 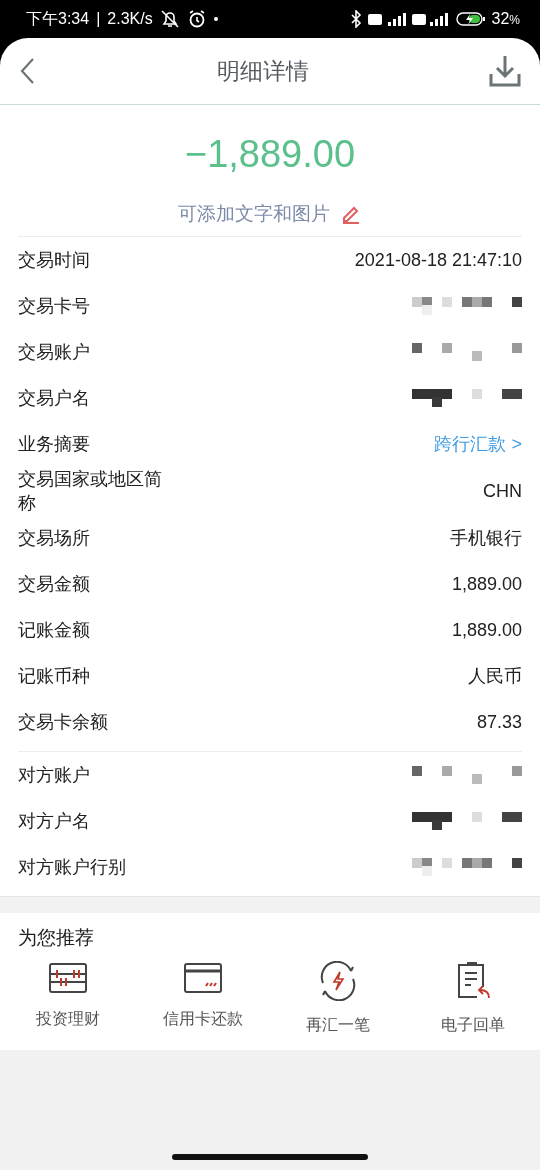 What do you see at coordinates (355, 19) in the screenshot?
I see `bluetooth-icon` at bounding box center [355, 19].